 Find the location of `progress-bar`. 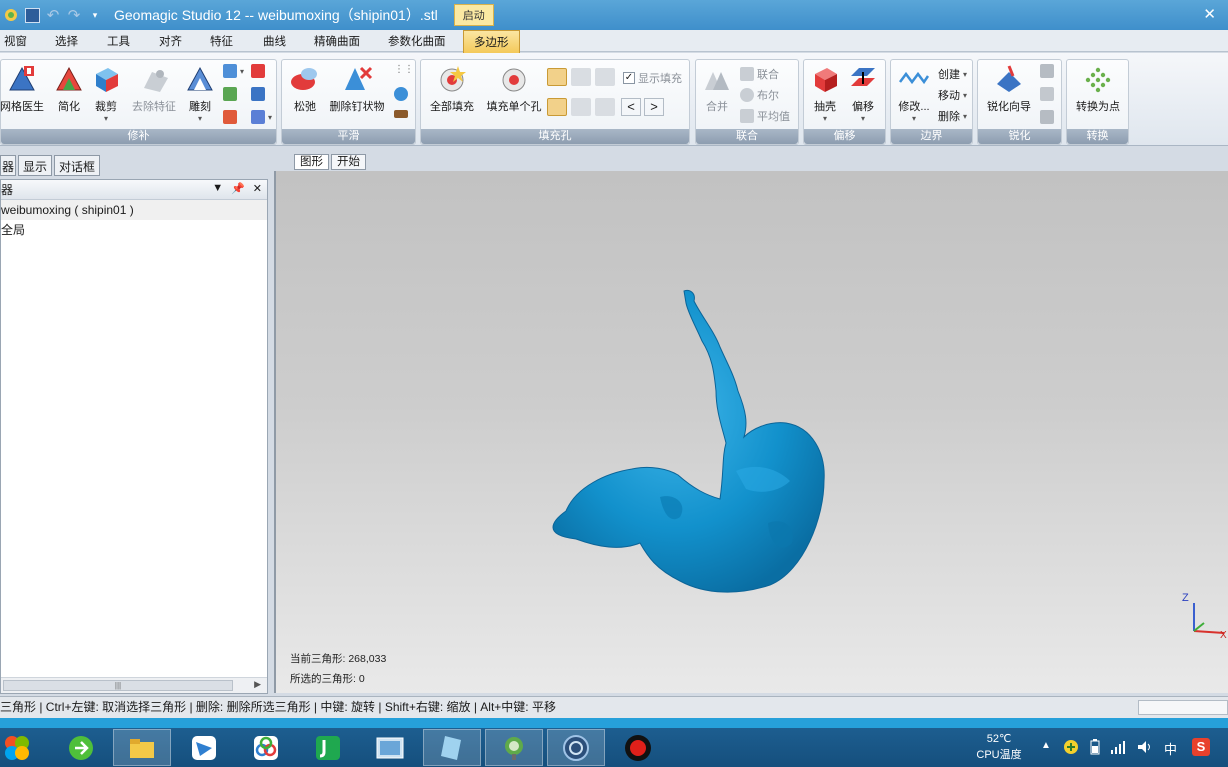

progress-bar is located at coordinates (1183, 707).